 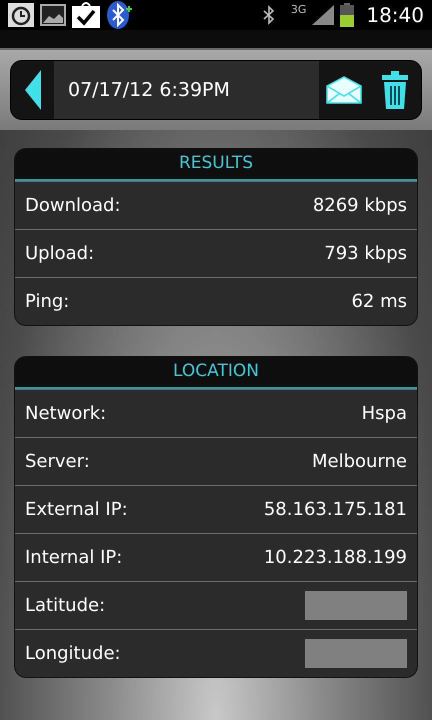 I want to click on date-label: 07/17/12 6:39PM, so click(x=186, y=90).